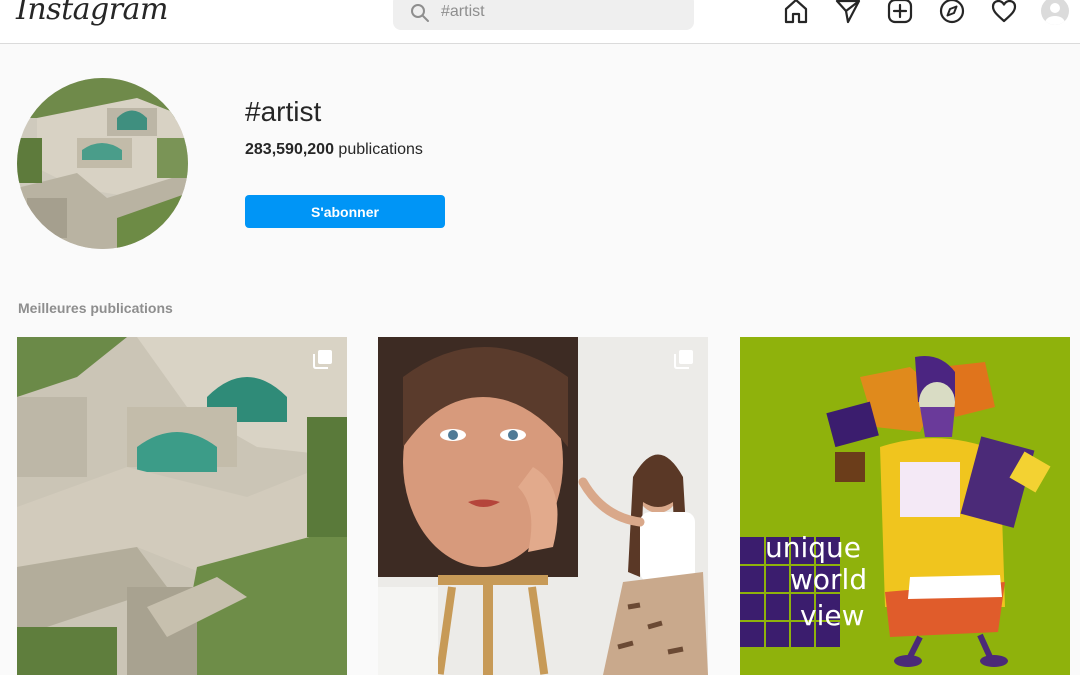 This screenshot has width=1080, height=675. I want to click on top-posts-heading: Meilleures publications, so click(95, 308).